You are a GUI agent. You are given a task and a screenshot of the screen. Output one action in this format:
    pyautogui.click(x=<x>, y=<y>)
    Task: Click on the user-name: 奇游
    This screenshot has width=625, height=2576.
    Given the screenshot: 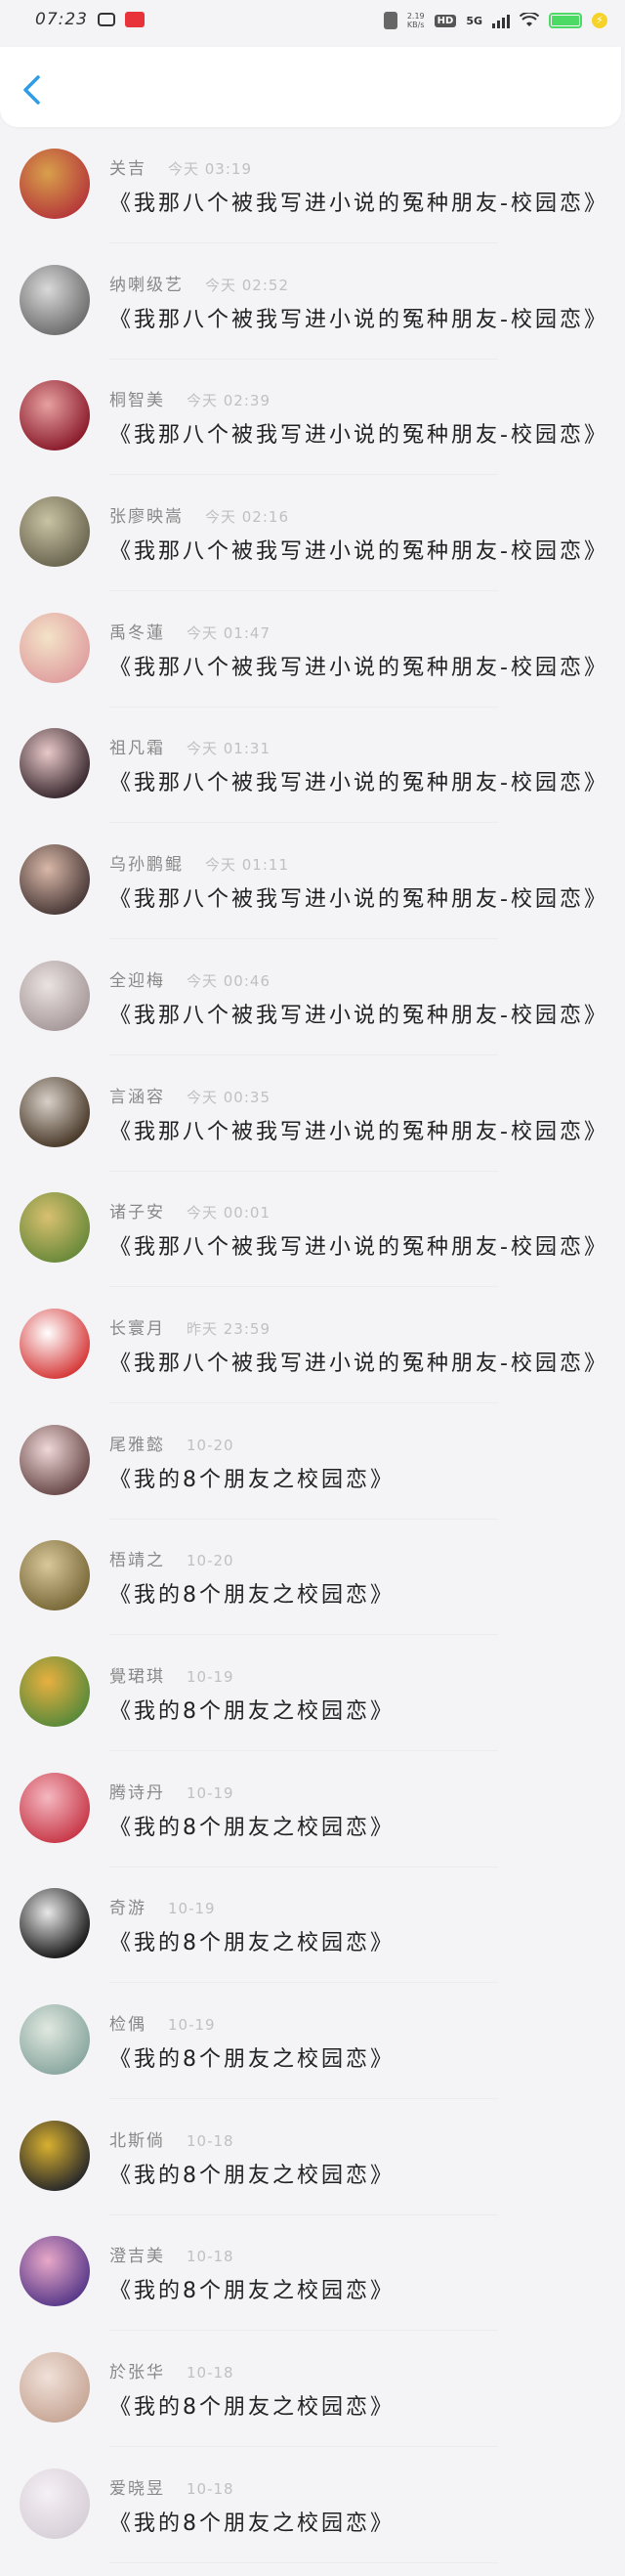 What is the action you would take?
    pyautogui.click(x=127, y=1906)
    